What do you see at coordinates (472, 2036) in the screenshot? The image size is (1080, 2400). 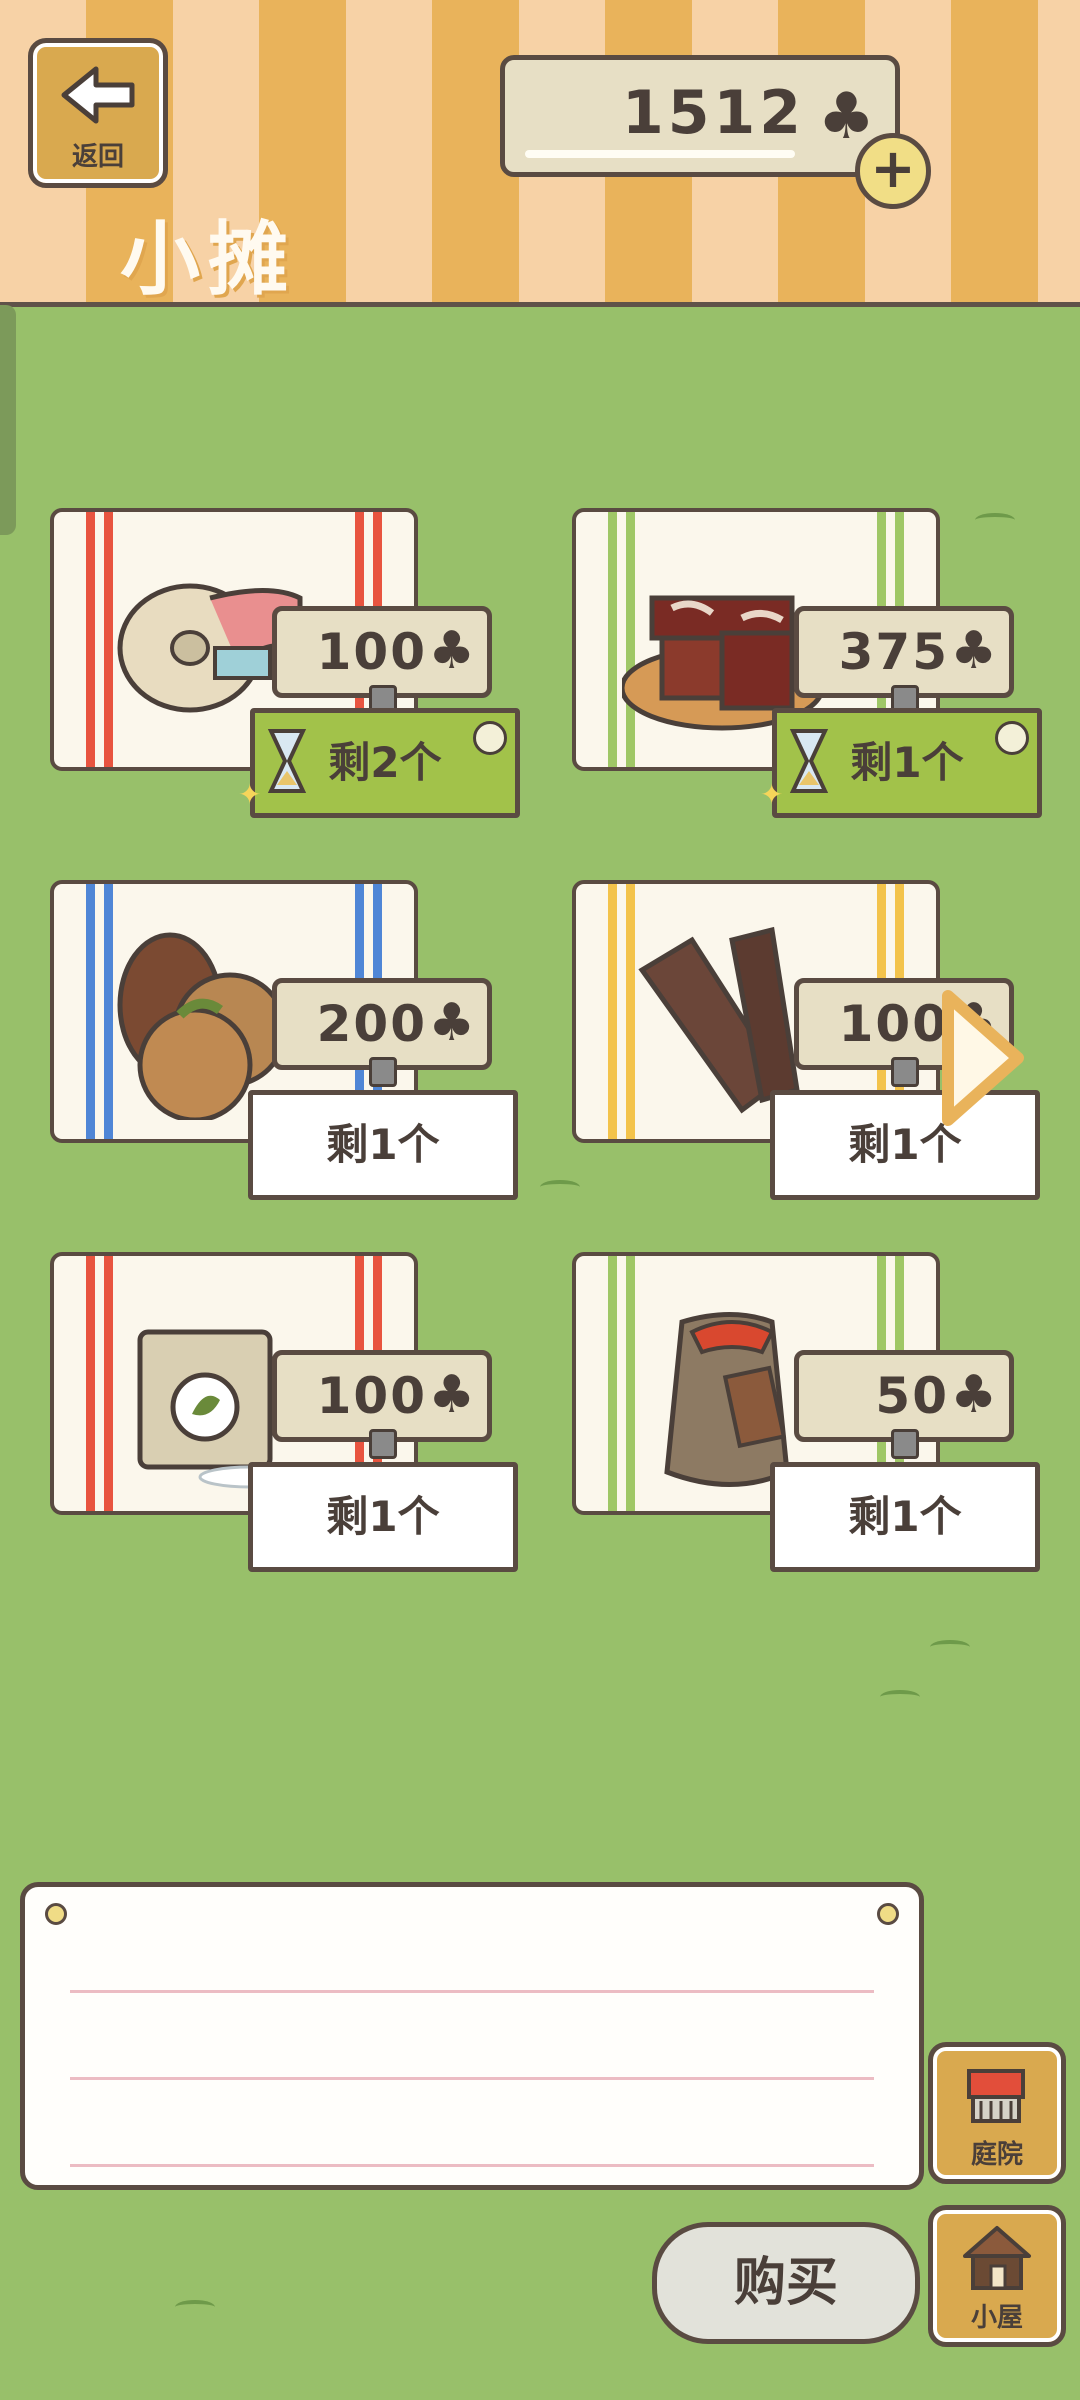 I see `message-board` at bounding box center [472, 2036].